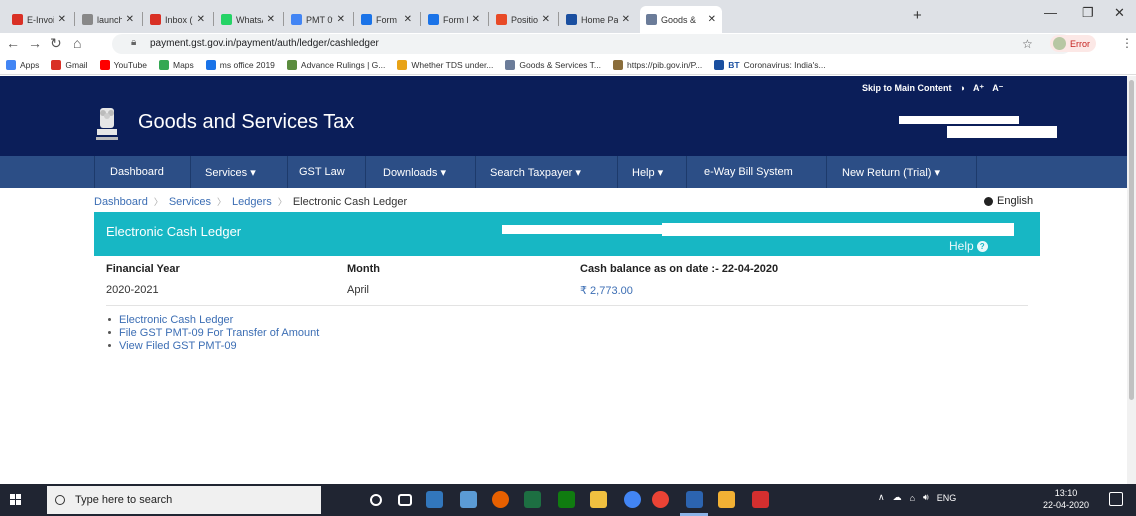 Image resolution: width=1136 pixels, height=516 pixels. I want to click on profile-error-button: Error, so click(1073, 43).